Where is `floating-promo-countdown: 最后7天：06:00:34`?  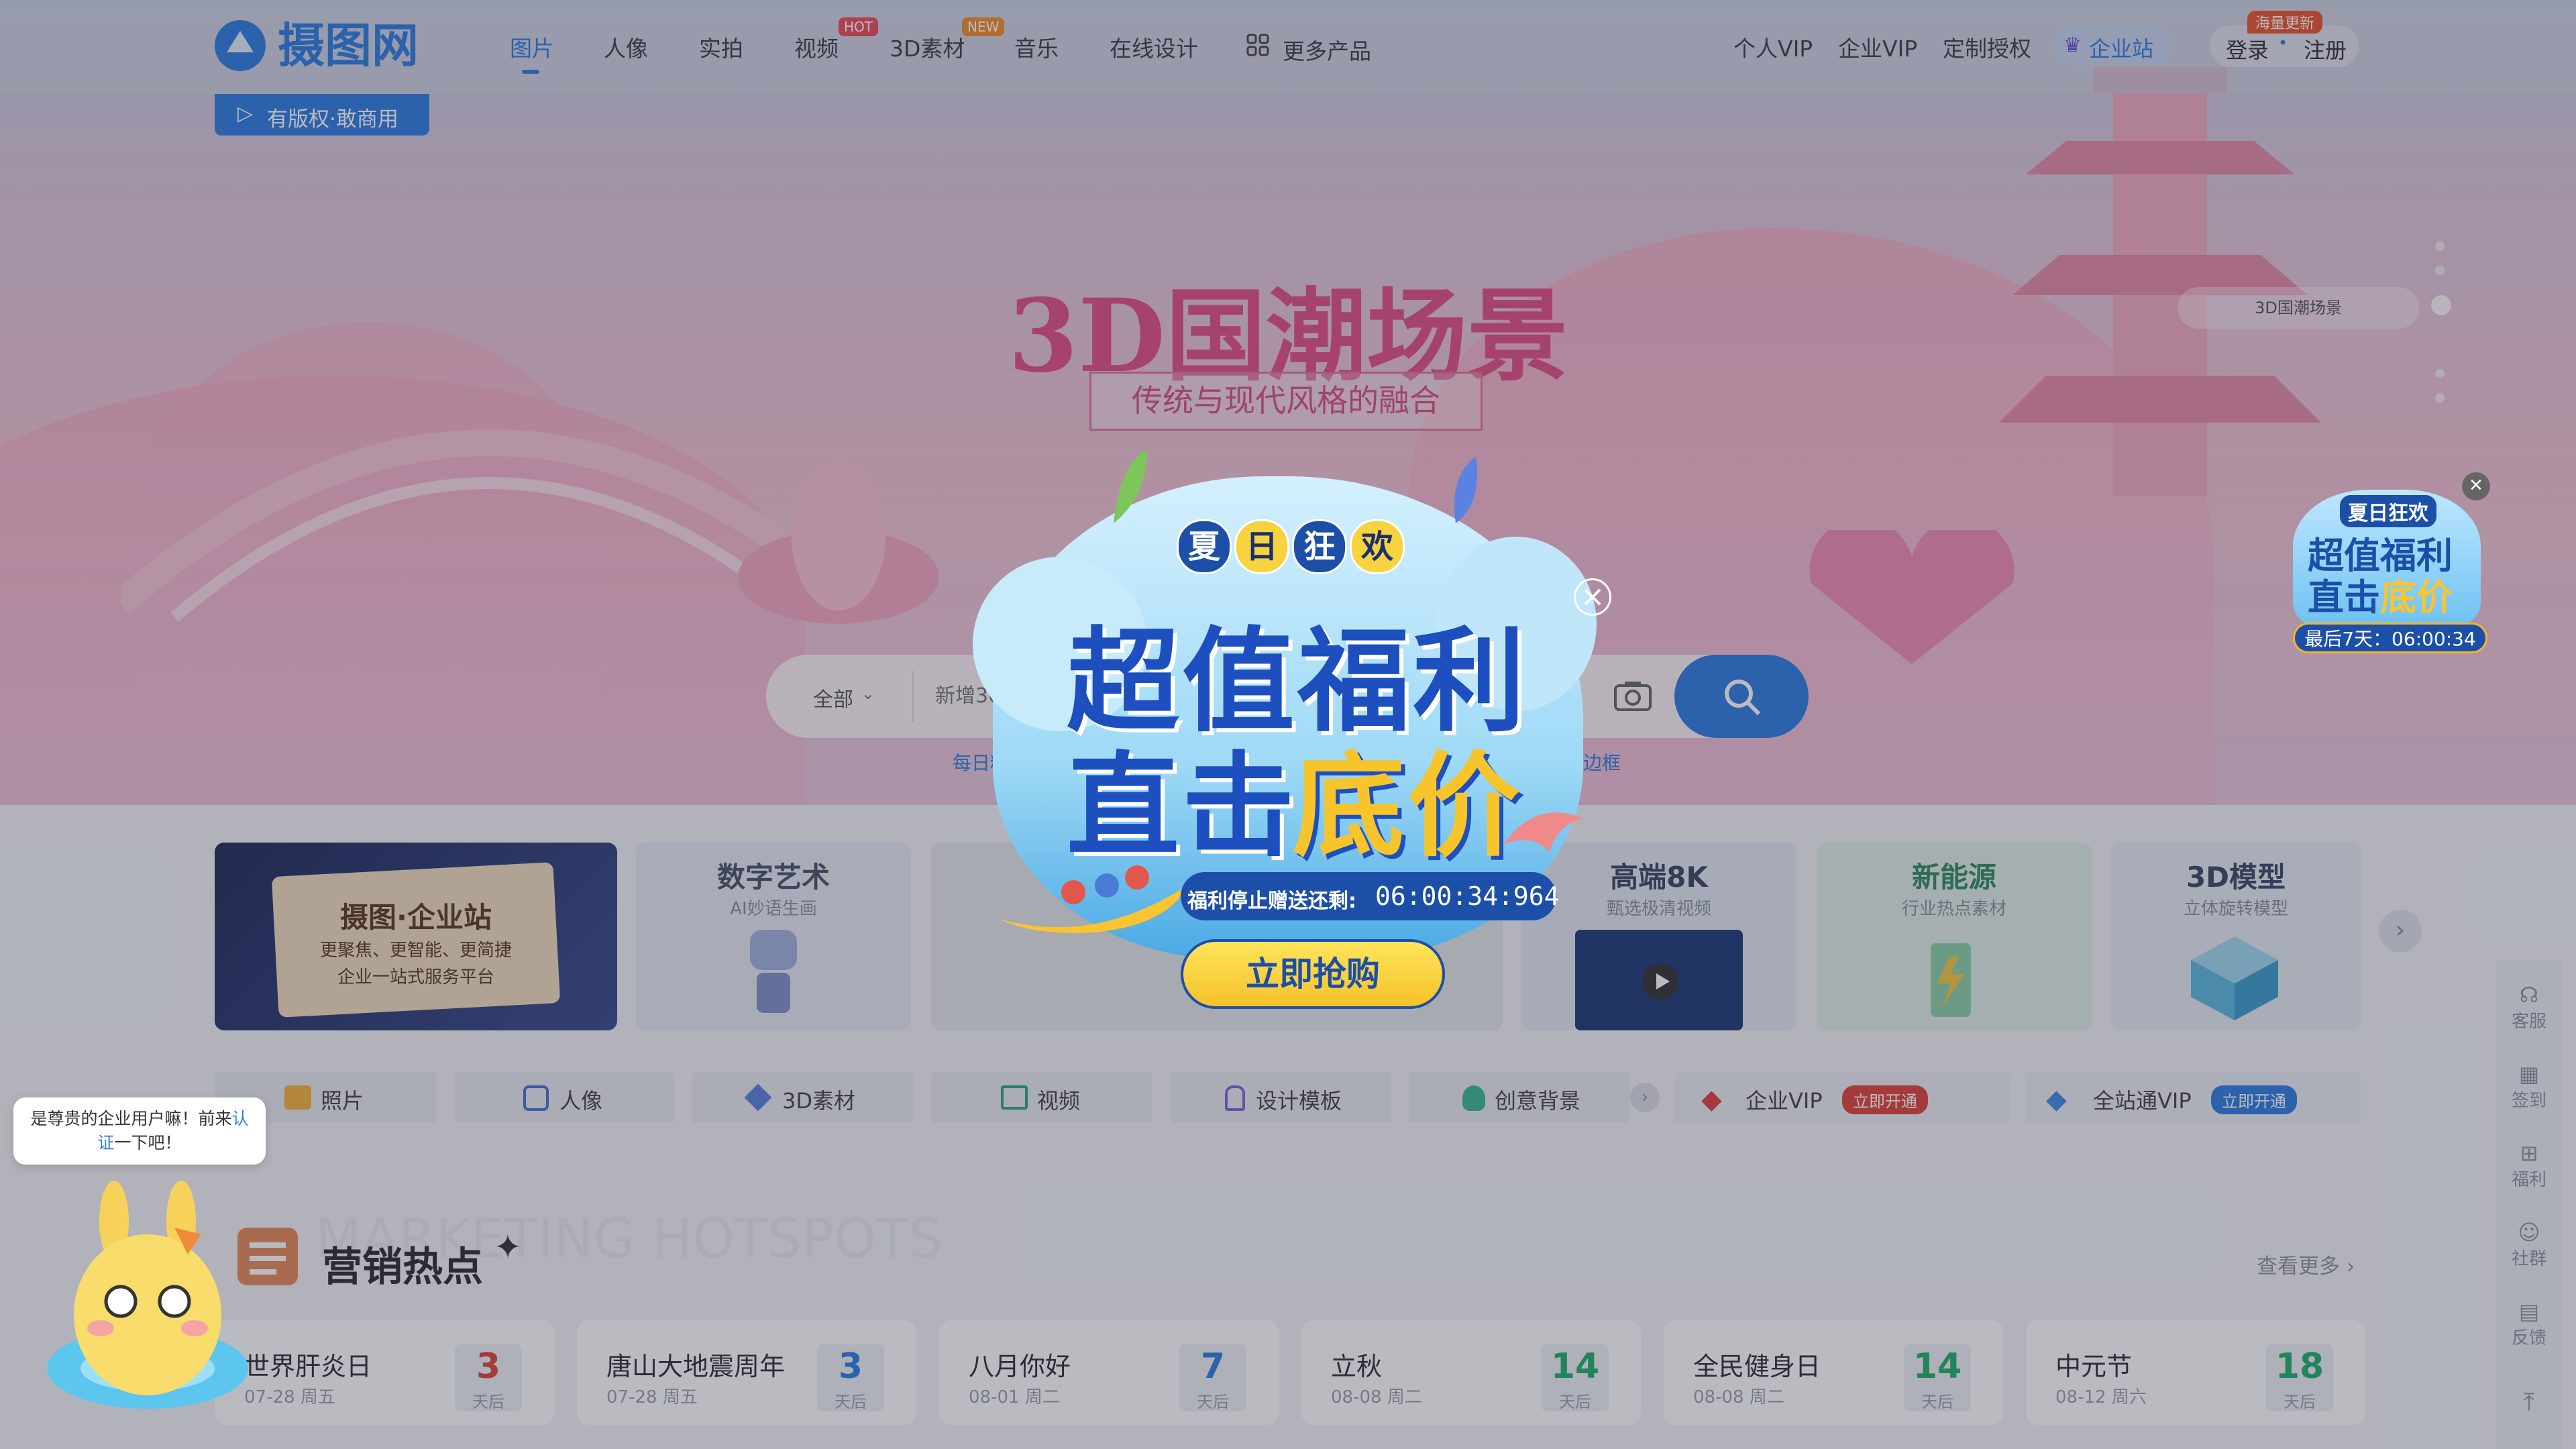
floating-promo-countdown: 最后7天：06:00:34 is located at coordinates (2390, 638).